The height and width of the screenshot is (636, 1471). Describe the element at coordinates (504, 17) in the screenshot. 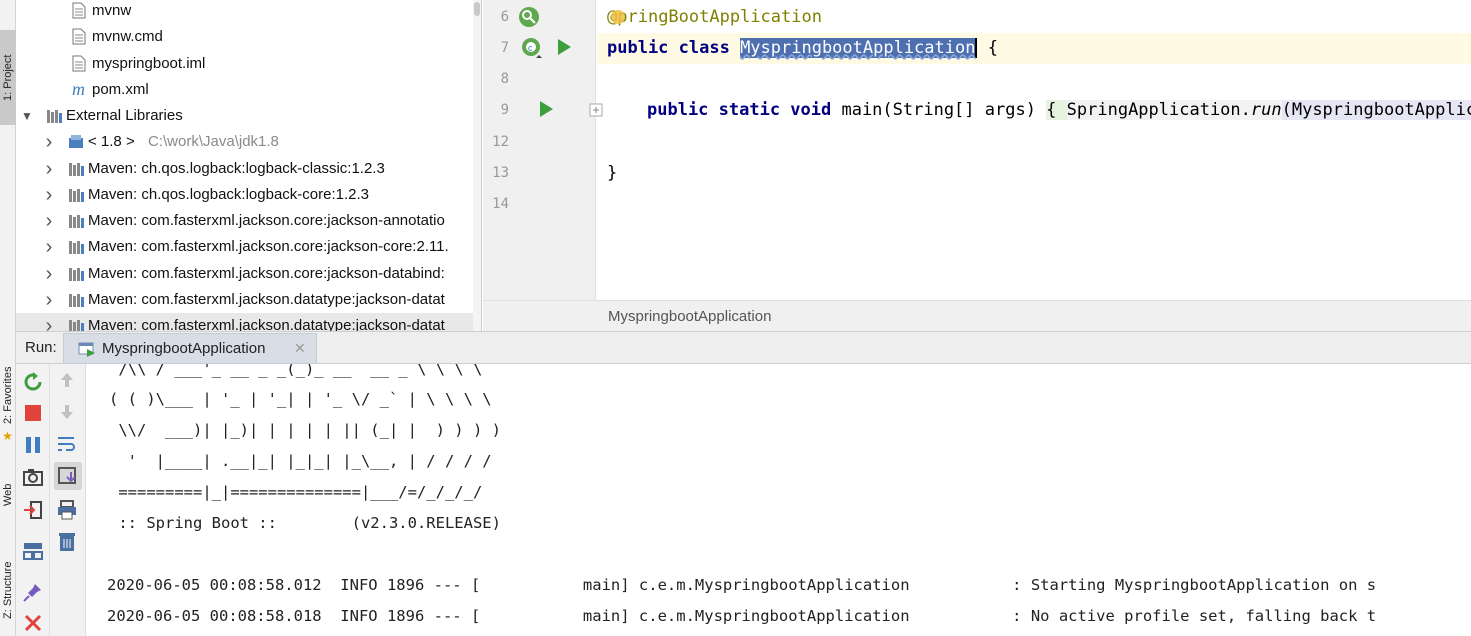

I see `line-number: 6` at that location.